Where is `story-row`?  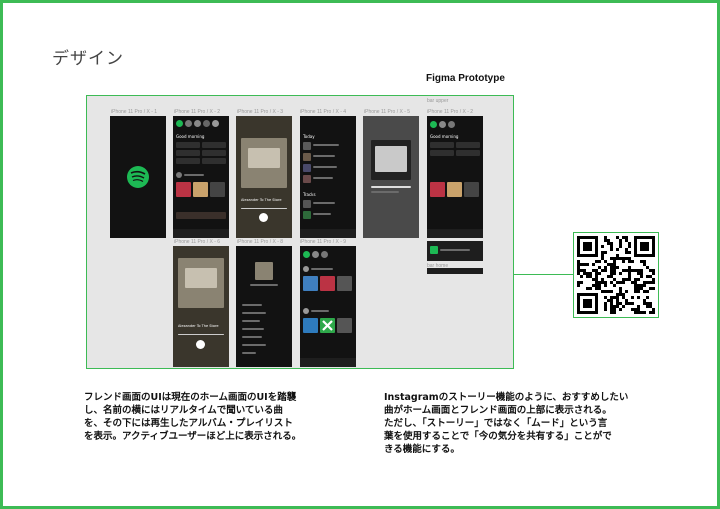 story-row is located at coordinates (201, 124).